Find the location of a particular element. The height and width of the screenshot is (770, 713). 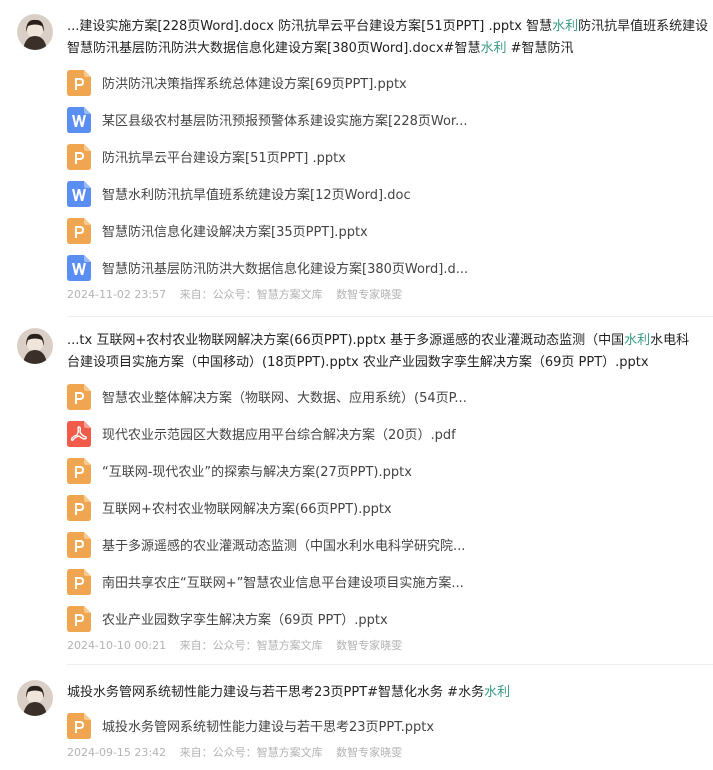

file-item: 现代农业示范园区大数据应用平台综合解决方案（20页）.pdf is located at coordinates (390, 433).